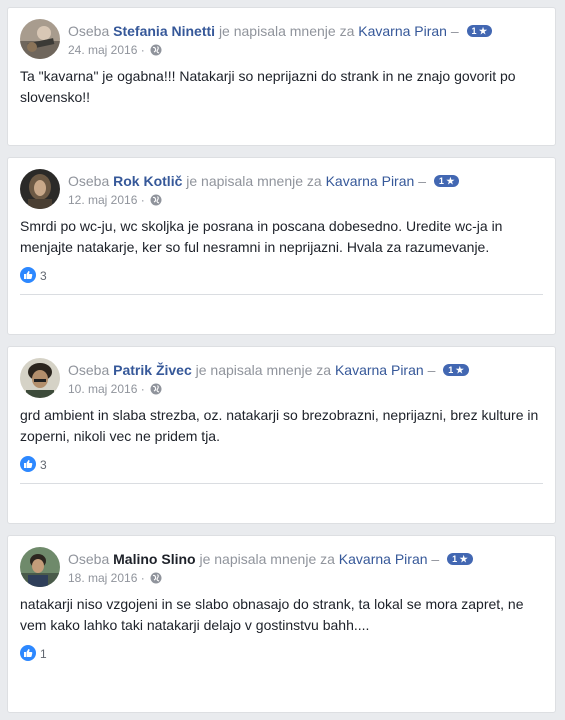 This screenshot has width=565, height=720. I want to click on like-summary: 1, so click(33, 653).